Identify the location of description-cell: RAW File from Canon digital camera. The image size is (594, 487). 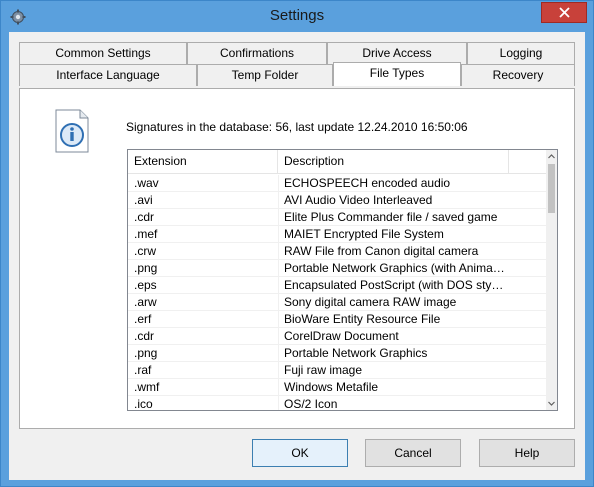
(381, 251).